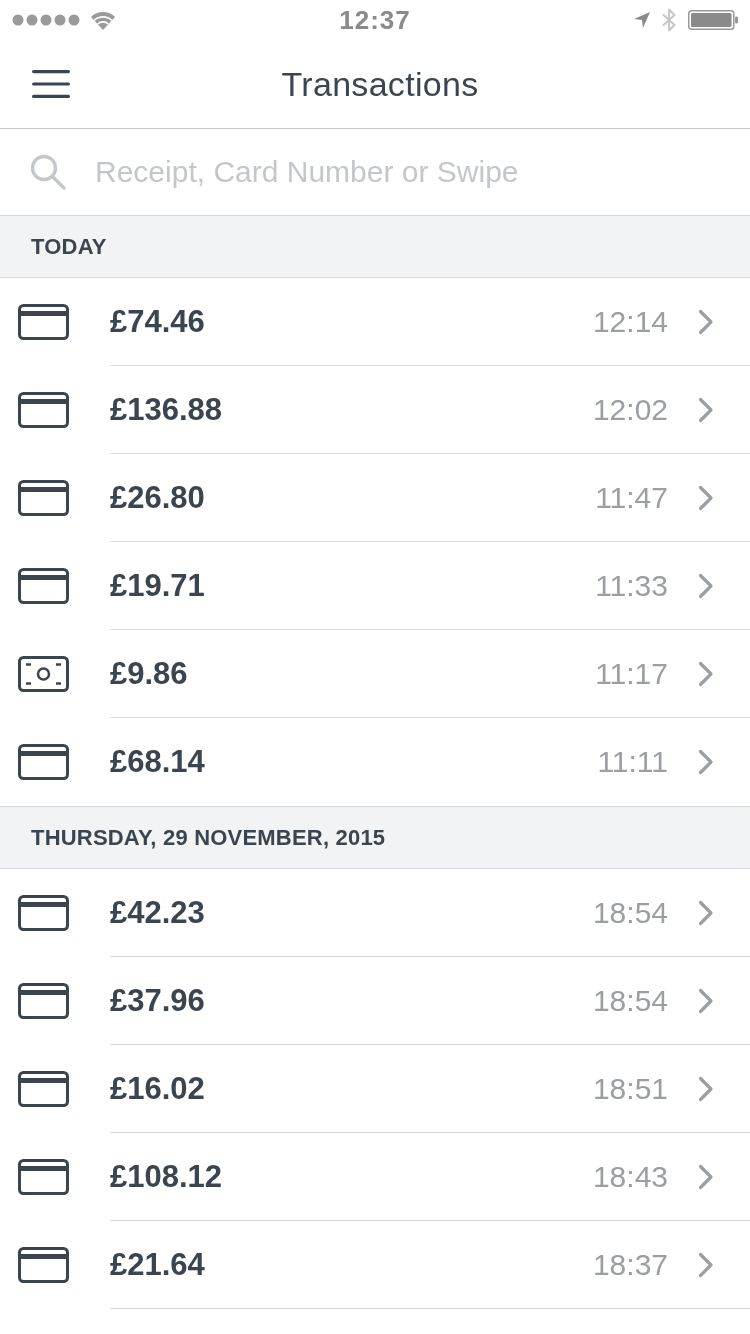 The image size is (750, 1334). I want to click on transaction-time: 11:11, so click(632, 761).